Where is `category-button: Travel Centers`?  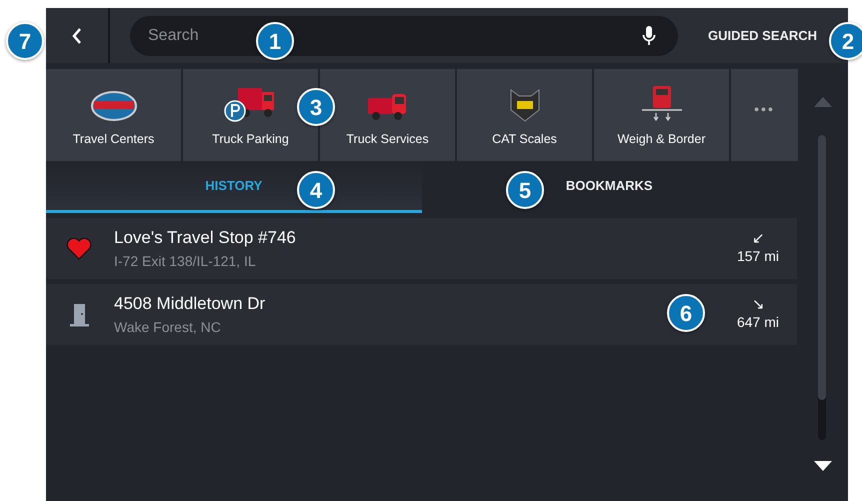
category-button: Travel Centers is located at coordinates (113, 115).